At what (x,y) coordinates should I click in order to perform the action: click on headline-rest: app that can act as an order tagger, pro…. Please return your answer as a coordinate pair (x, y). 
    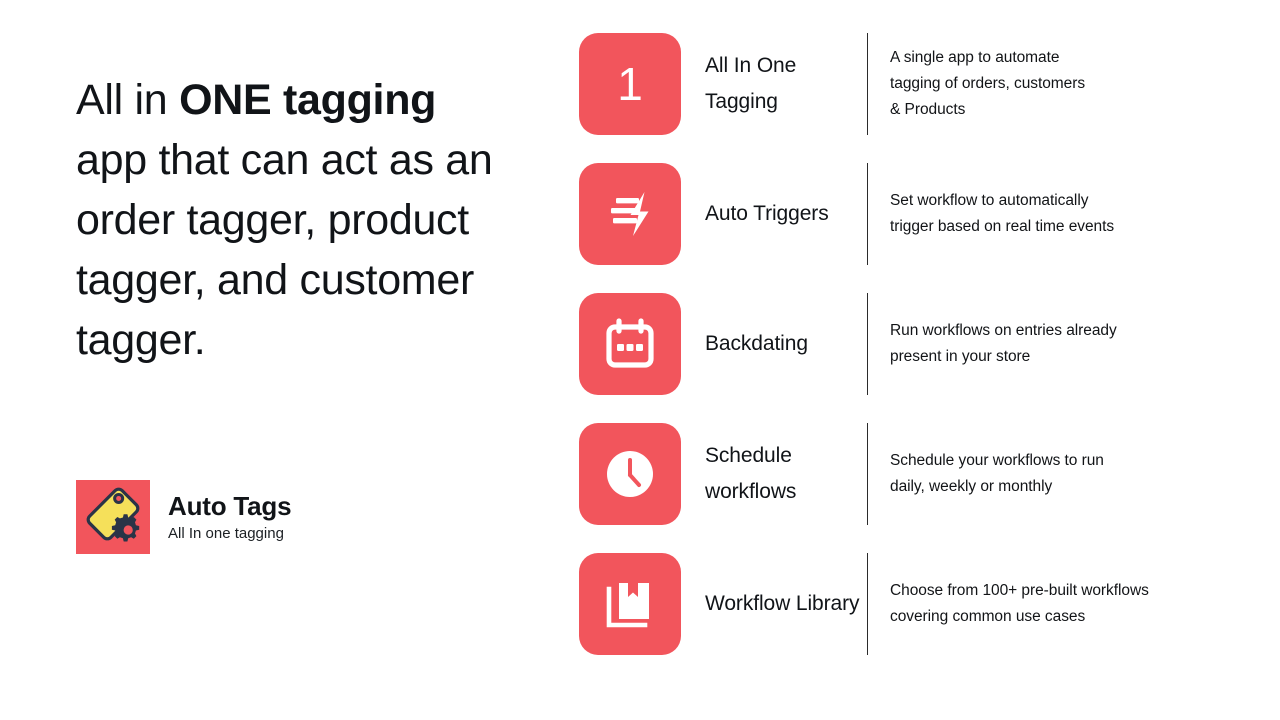
    Looking at the image, I should click on (284, 250).